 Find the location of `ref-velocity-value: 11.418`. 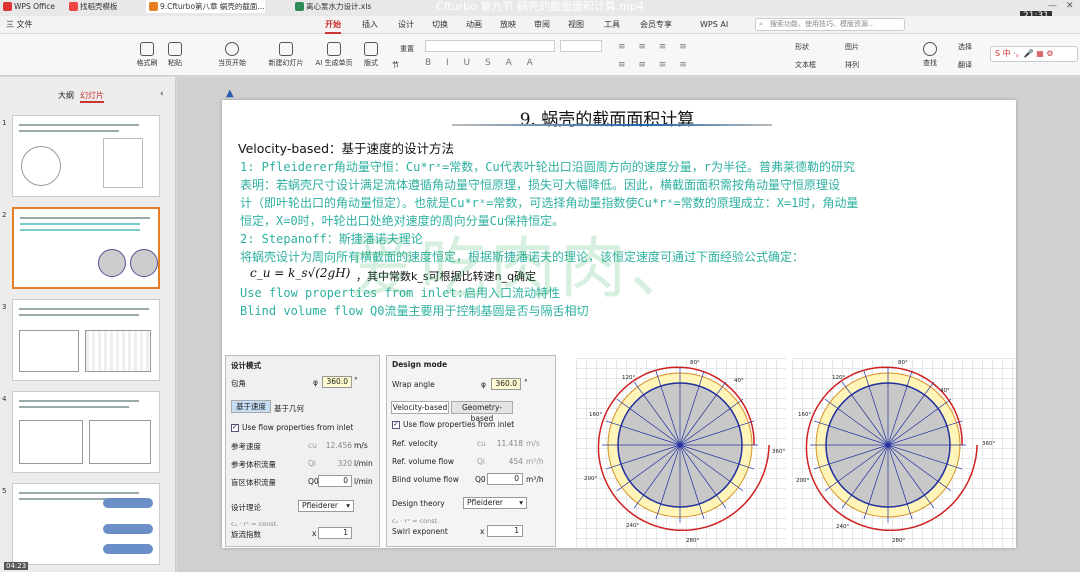

ref-velocity-value: 11.418 is located at coordinates (509, 443).